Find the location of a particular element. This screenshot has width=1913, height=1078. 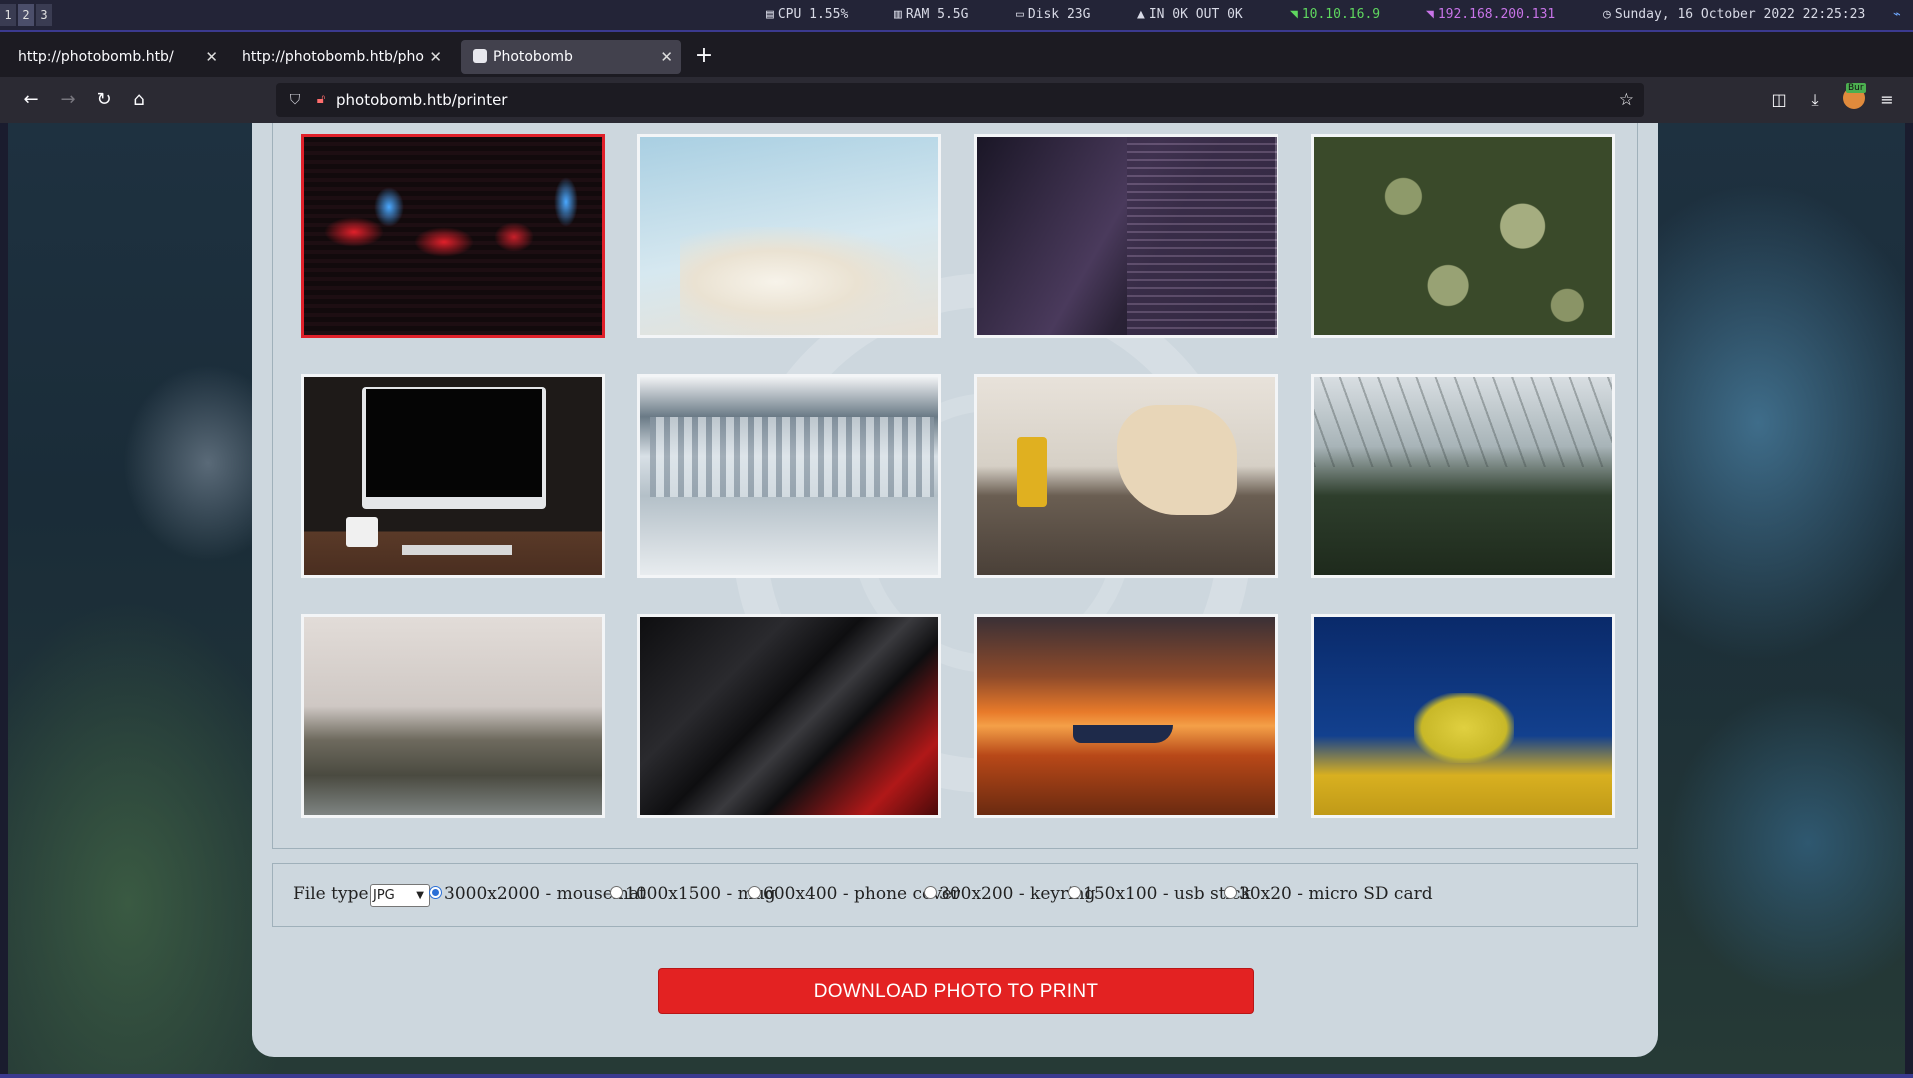

photo-yellow-tree-blue-sky is located at coordinates (1463, 716).